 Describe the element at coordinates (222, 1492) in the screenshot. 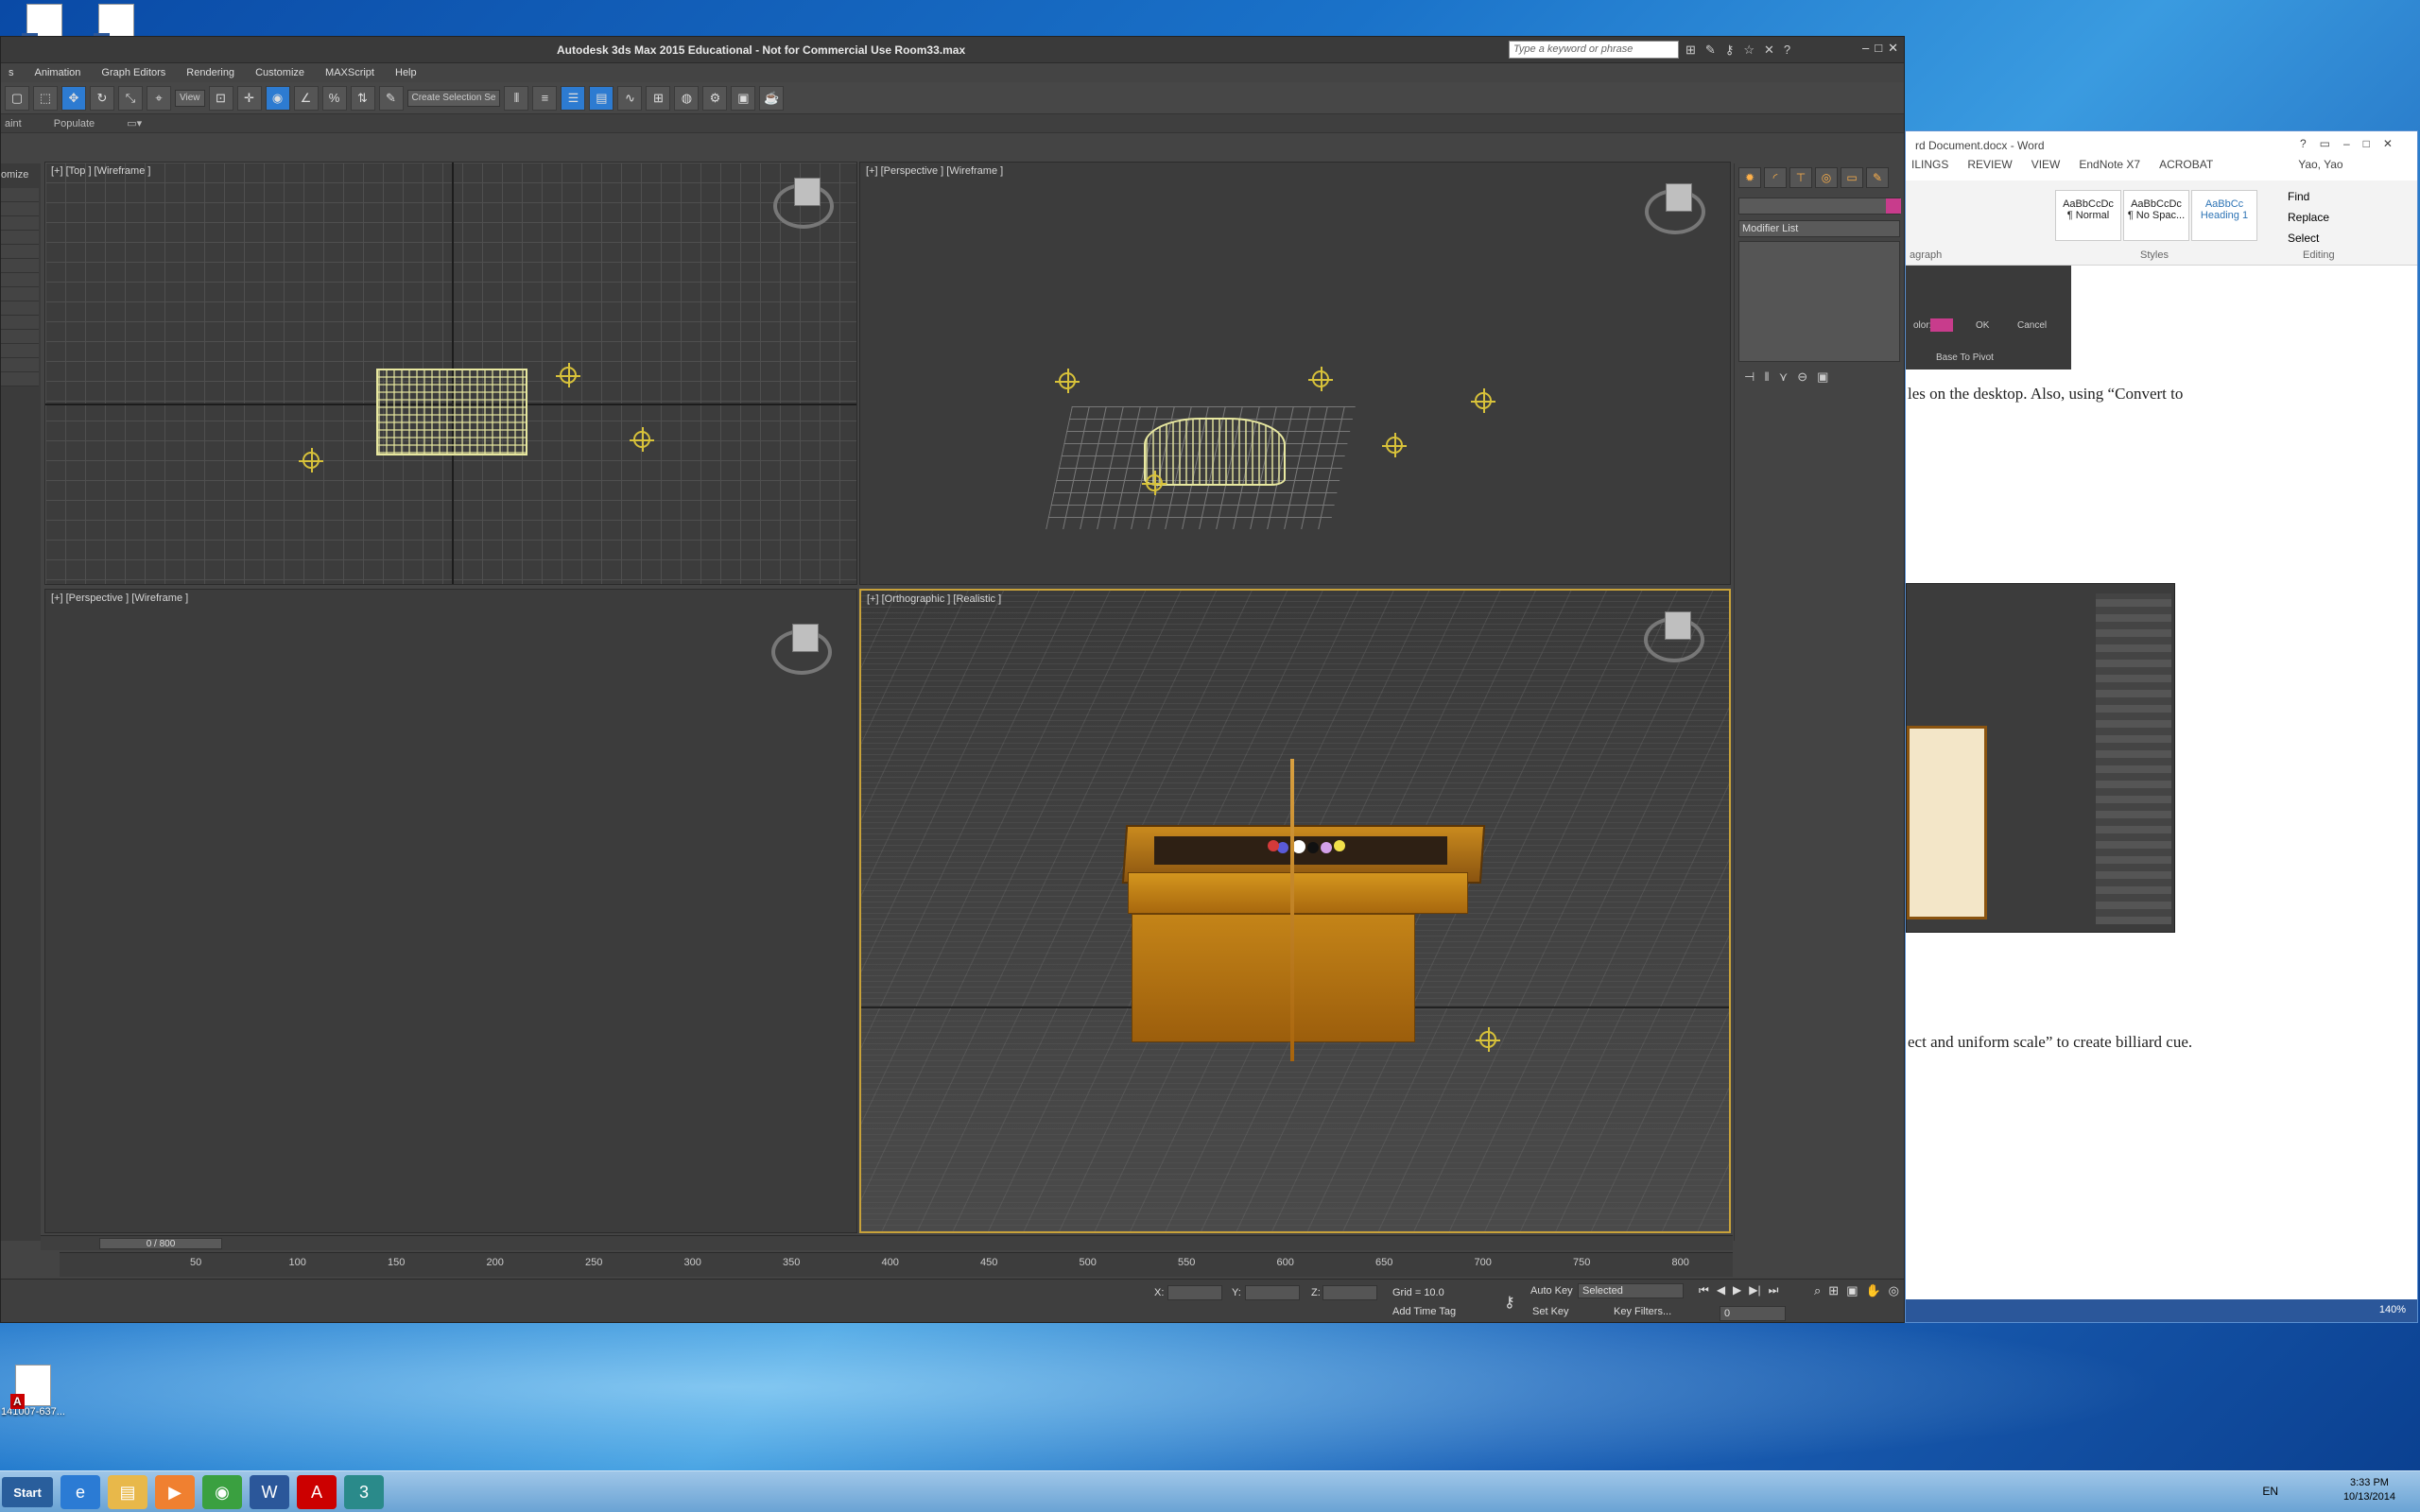

I see `chrome-icon: ◉` at that location.